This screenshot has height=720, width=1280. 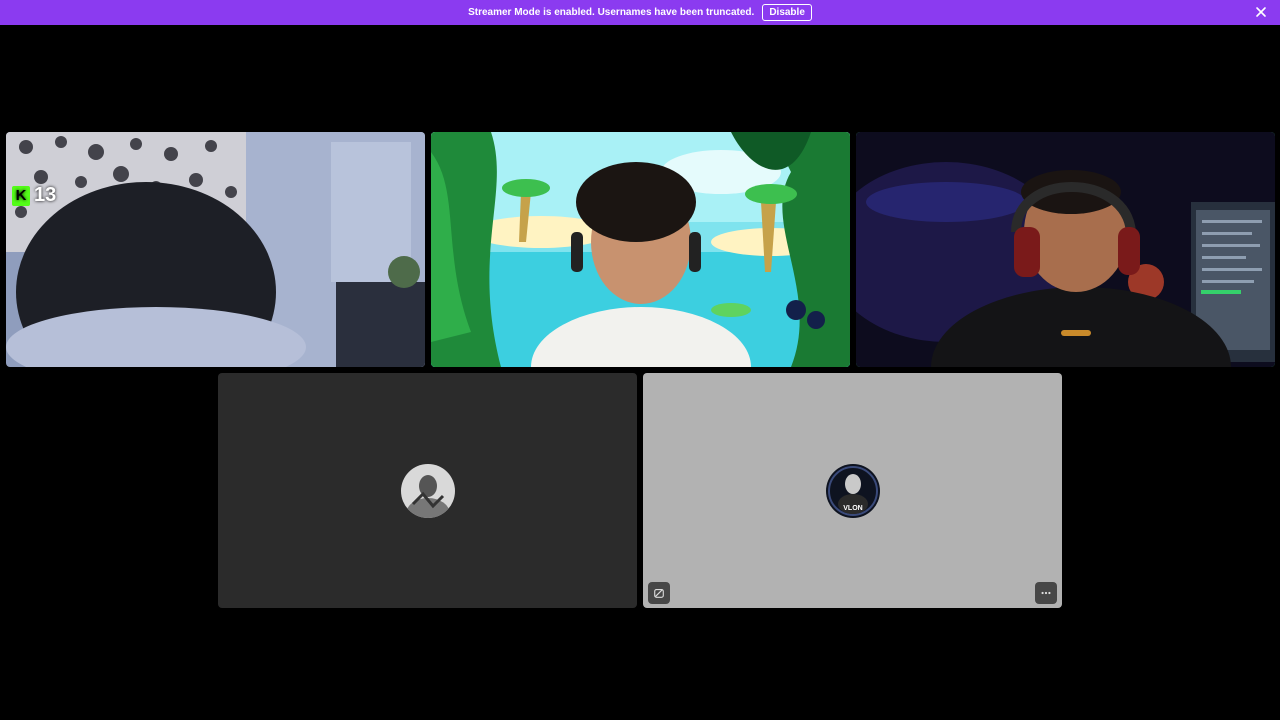 I want to click on avatar-text: VLON, so click(x=853, y=508).